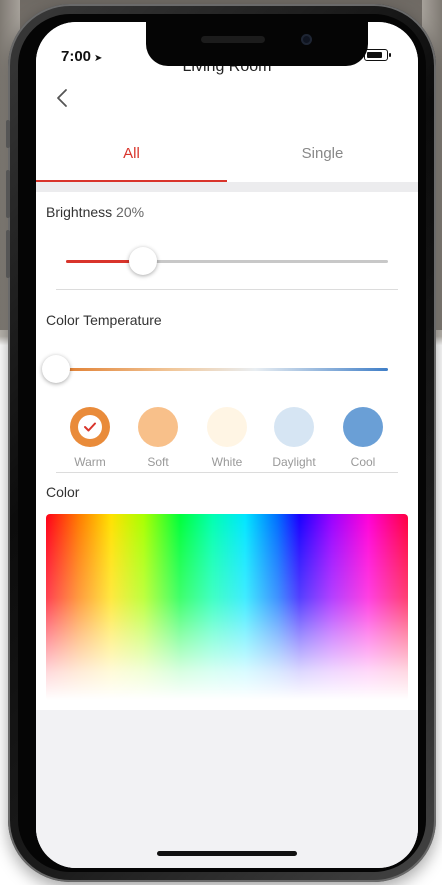 The height and width of the screenshot is (885, 442). What do you see at coordinates (306, 39) in the screenshot?
I see `front-camera` at bounding box center [306, 39].